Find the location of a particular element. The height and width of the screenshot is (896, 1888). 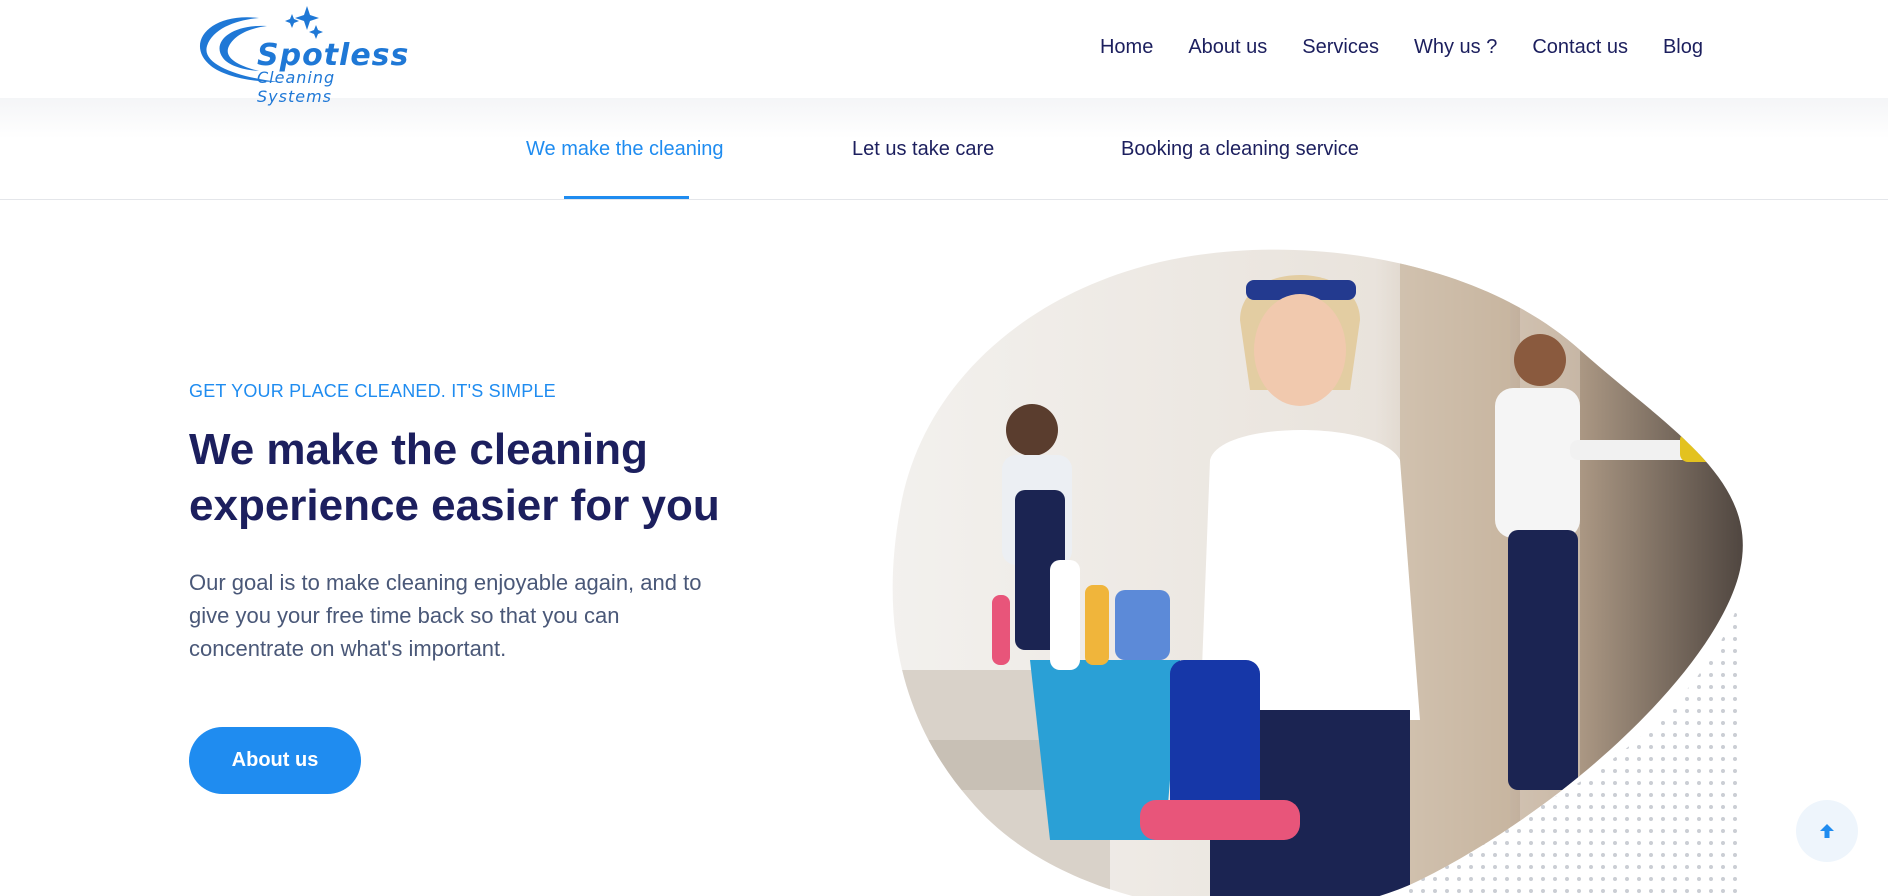

brand-tagline: Cleaning Systems is located at coordinates (296, 87).